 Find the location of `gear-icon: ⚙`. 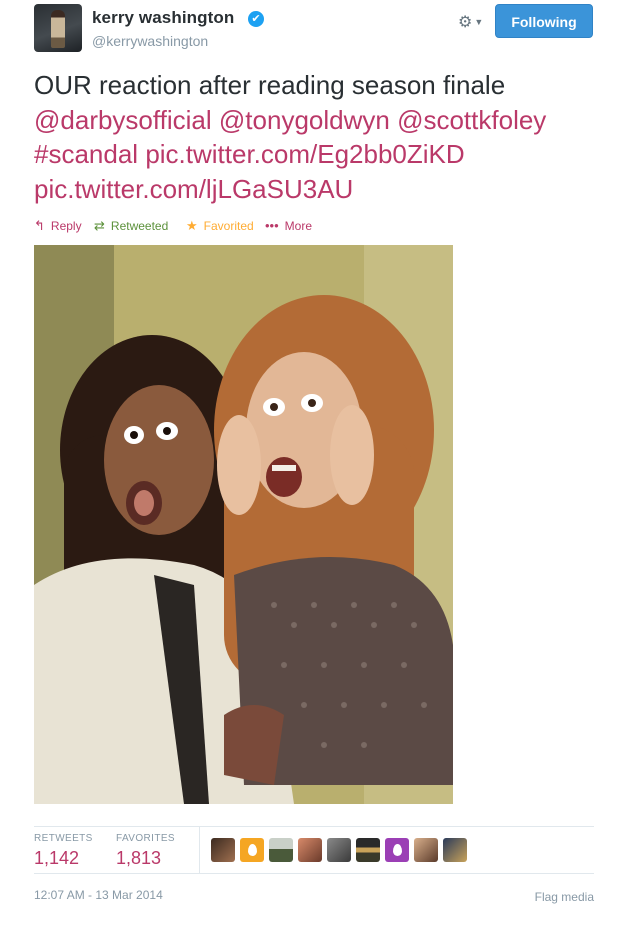

gear-icon: ⚙ is located at coordinates (465, 22).